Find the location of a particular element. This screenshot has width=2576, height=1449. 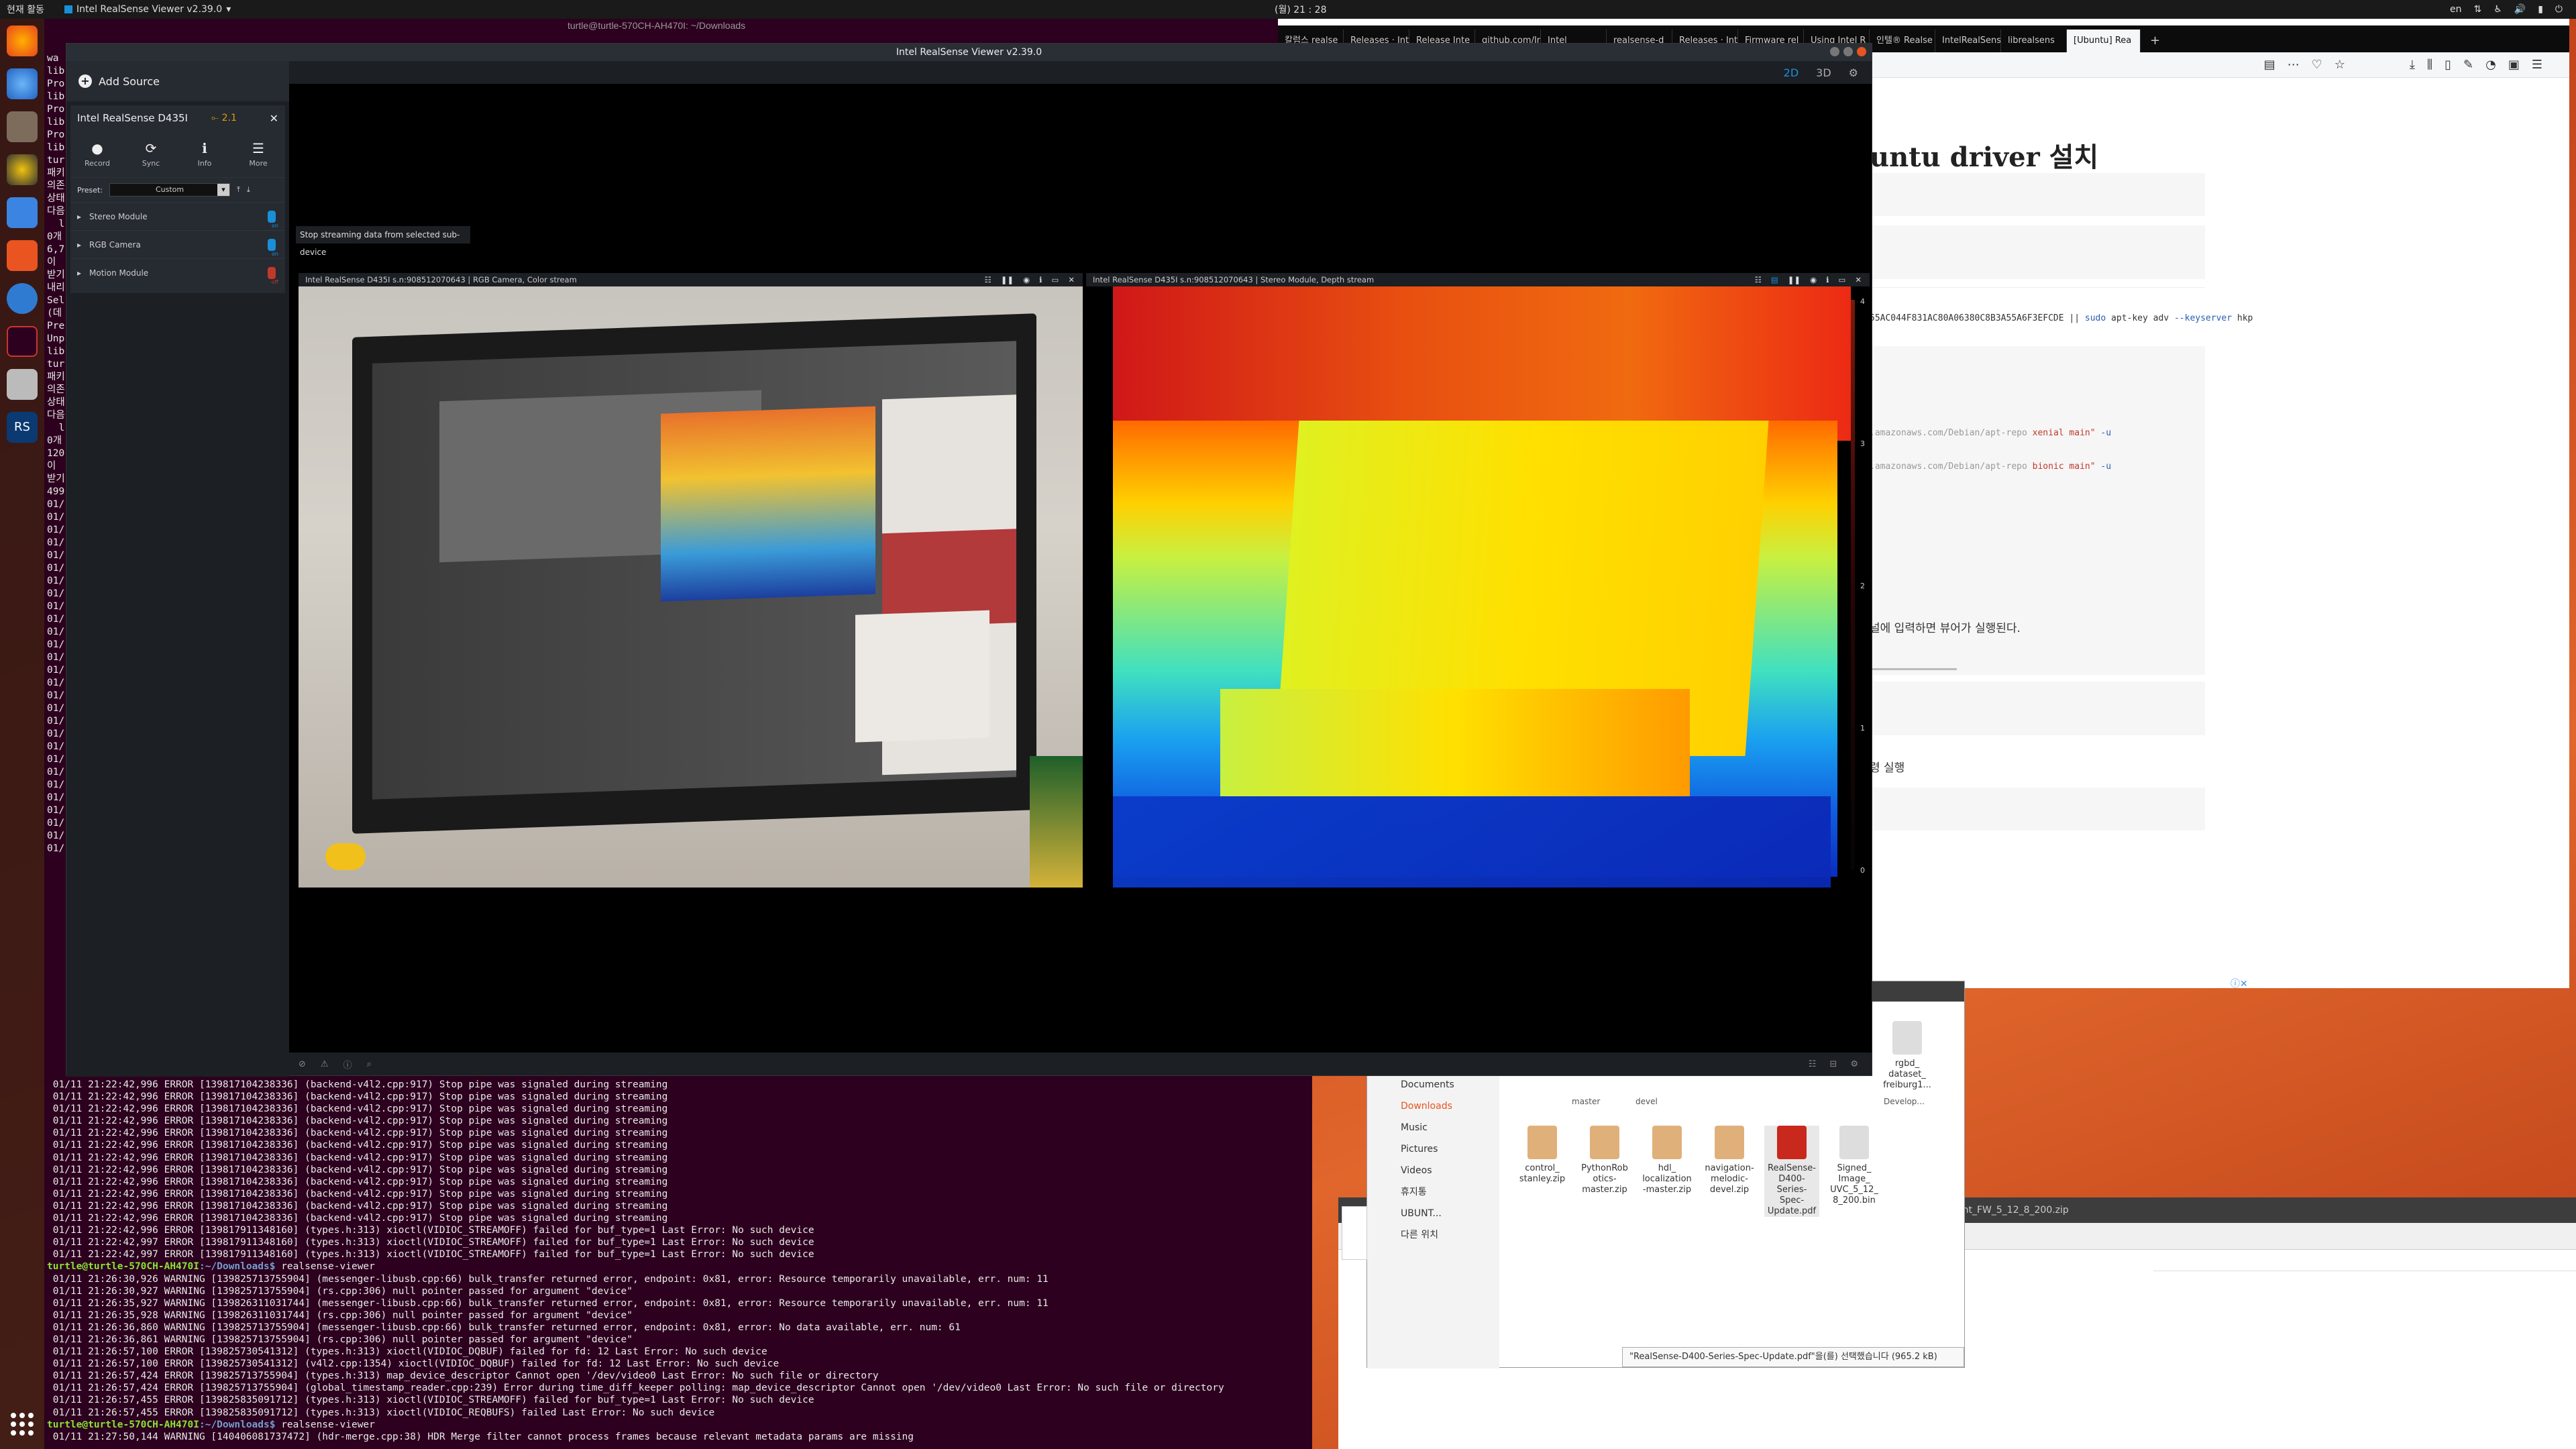

app-menu: Intel RealSense Viewer v2.39.0 ▾ is located at coordinates (147, 9).